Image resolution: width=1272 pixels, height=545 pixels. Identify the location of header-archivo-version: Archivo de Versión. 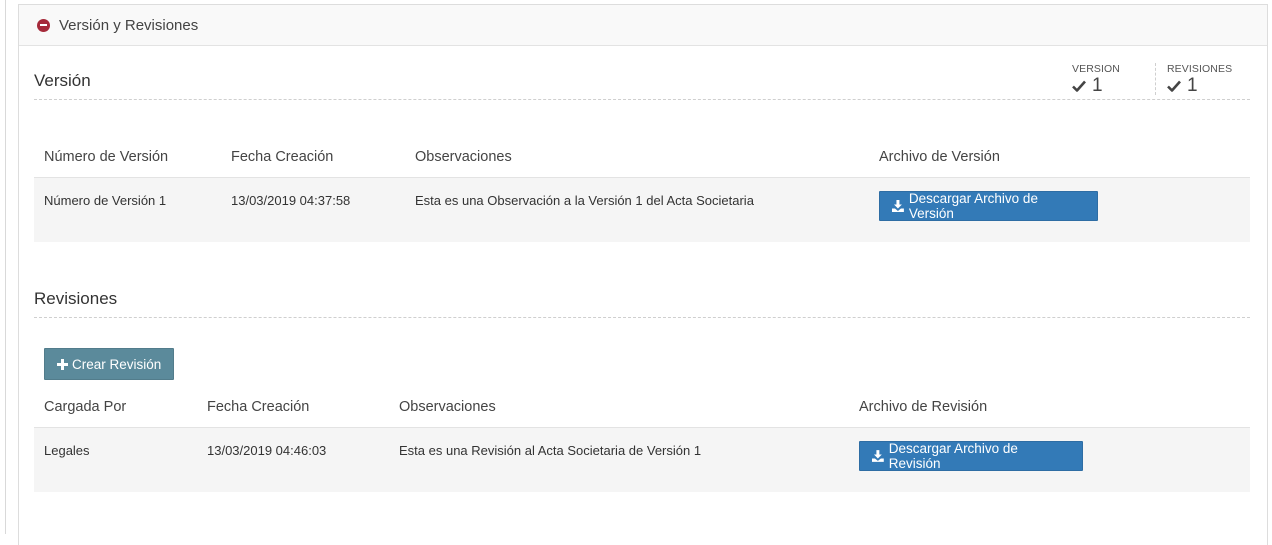
(939, 157).